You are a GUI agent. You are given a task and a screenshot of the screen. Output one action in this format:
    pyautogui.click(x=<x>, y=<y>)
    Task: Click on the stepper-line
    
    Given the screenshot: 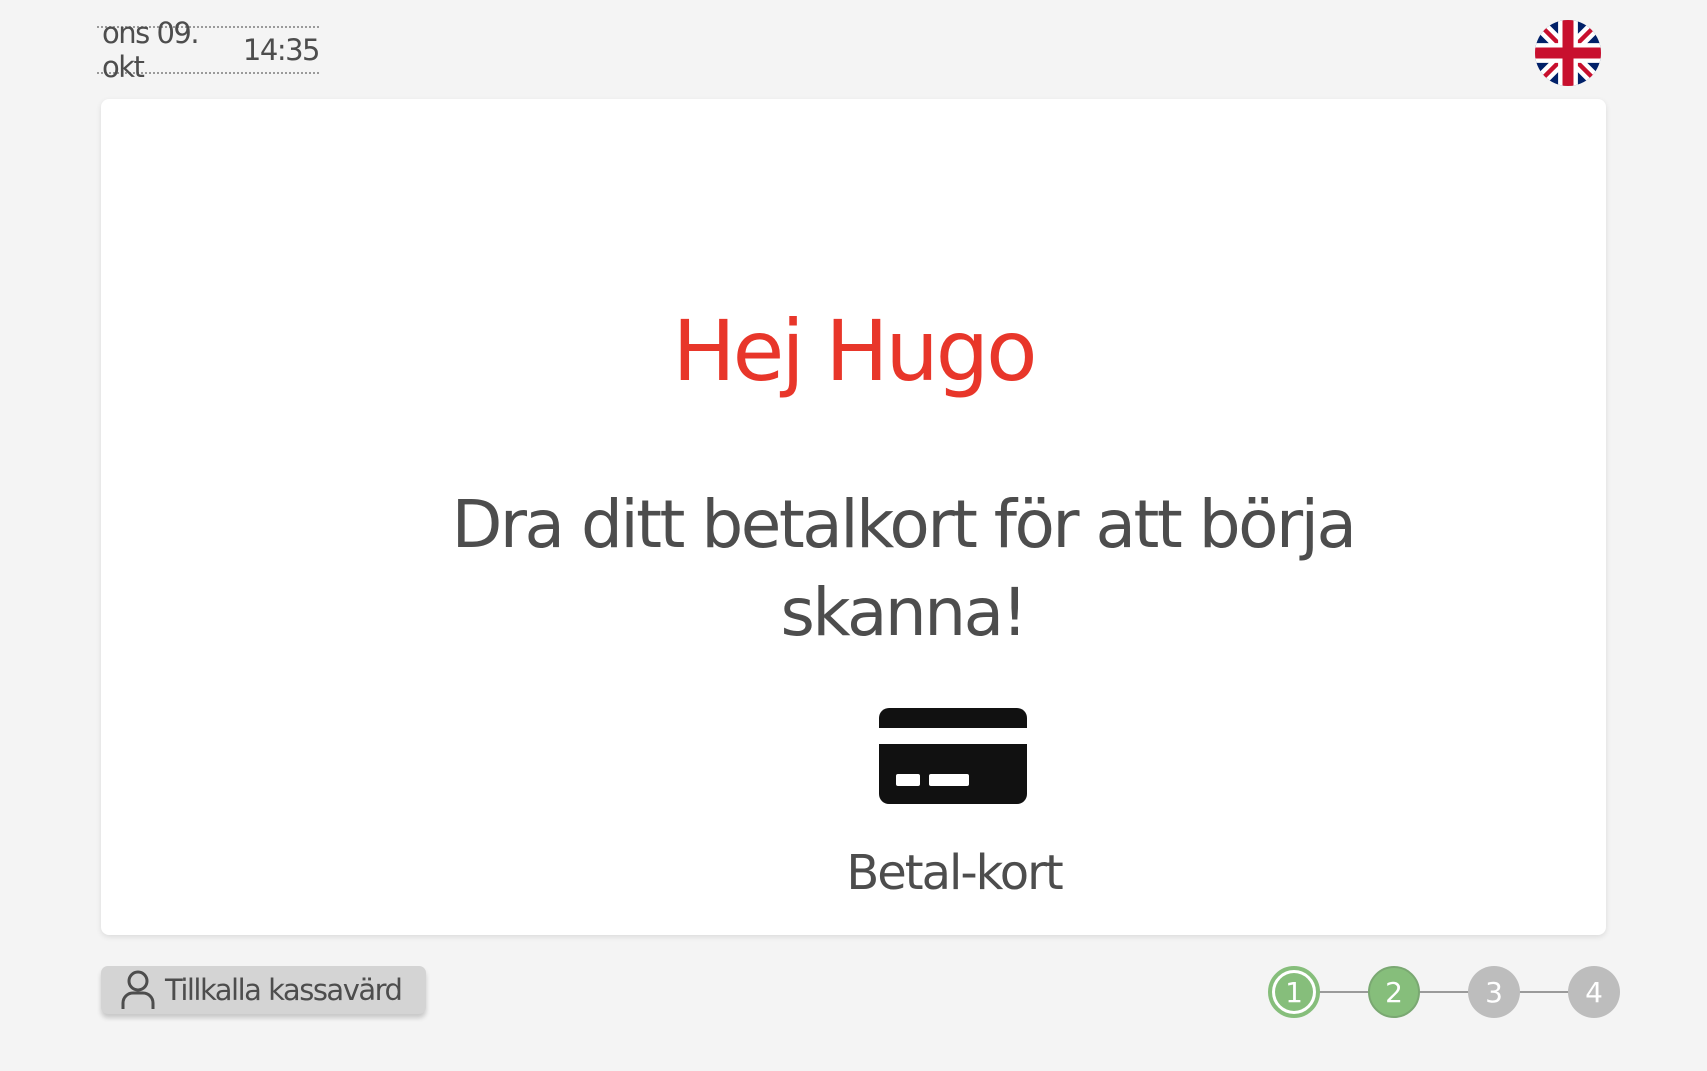 What is the action you would take?
    pyautogui.click(x=1444, y=992)
    